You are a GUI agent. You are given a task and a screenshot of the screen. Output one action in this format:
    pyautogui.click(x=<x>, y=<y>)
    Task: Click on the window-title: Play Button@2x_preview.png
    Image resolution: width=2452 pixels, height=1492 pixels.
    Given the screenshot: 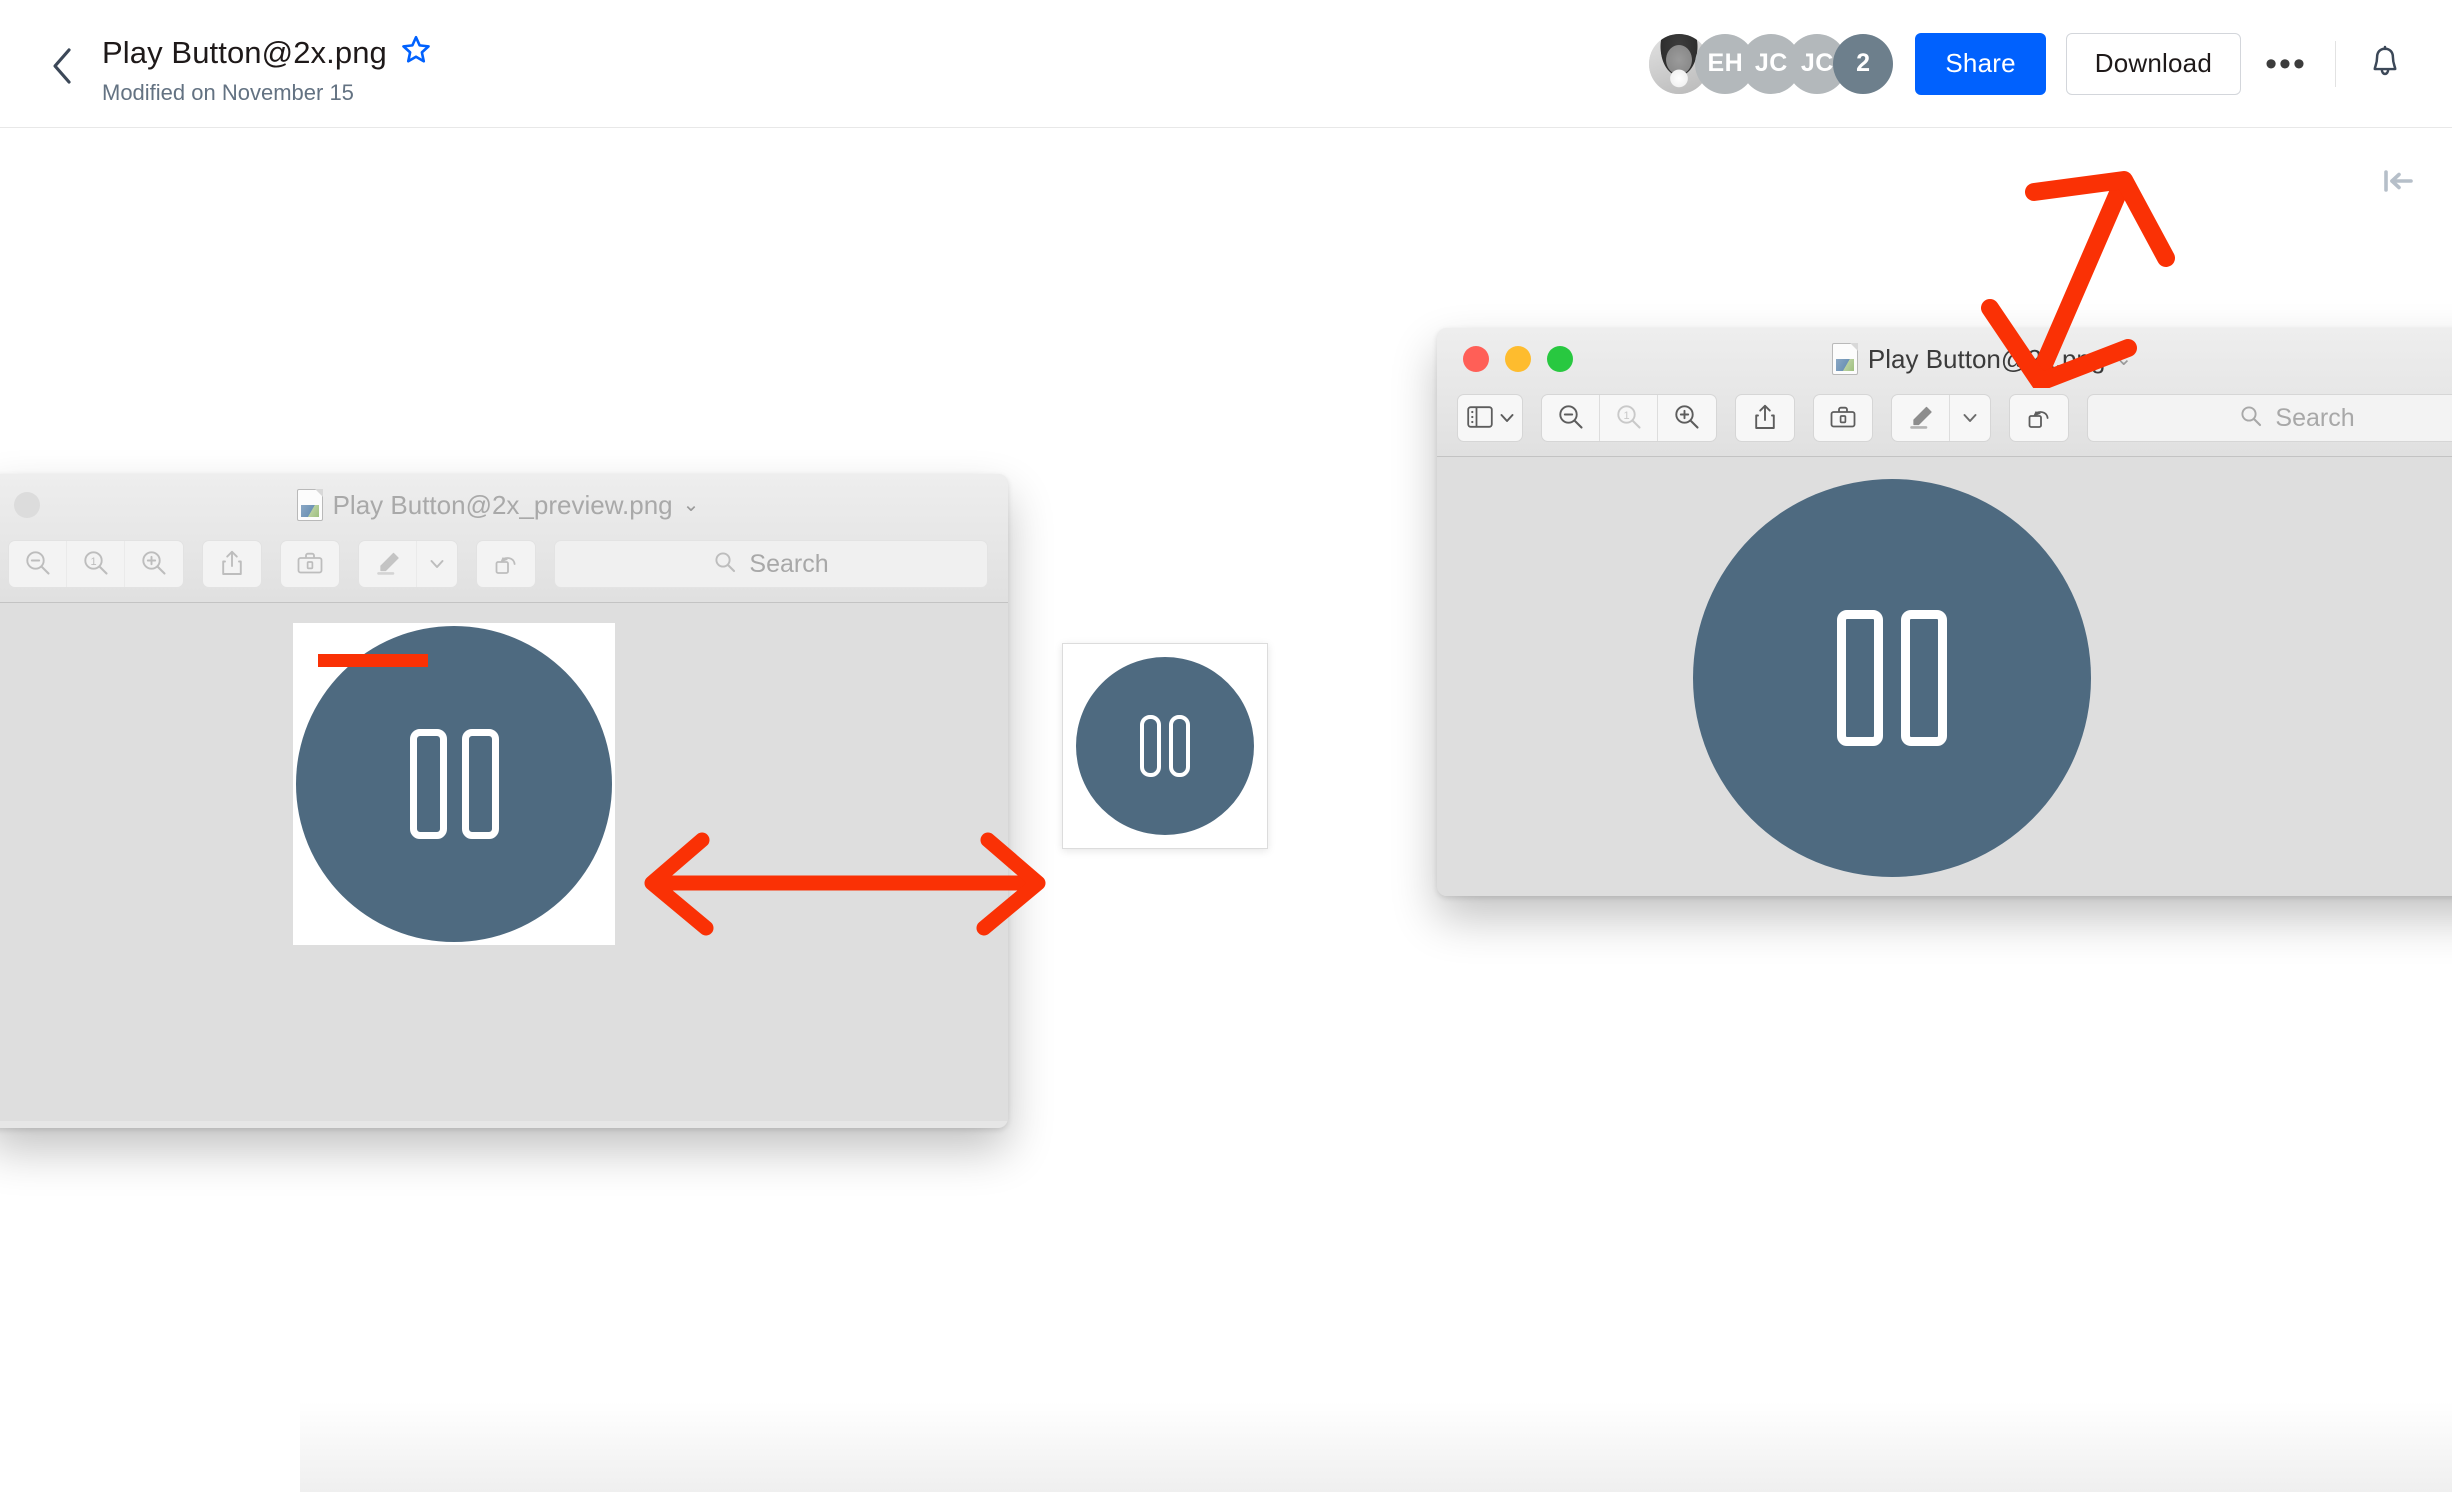 What is the action you would take?
    pyautogui.click(x=502, y=504)
    